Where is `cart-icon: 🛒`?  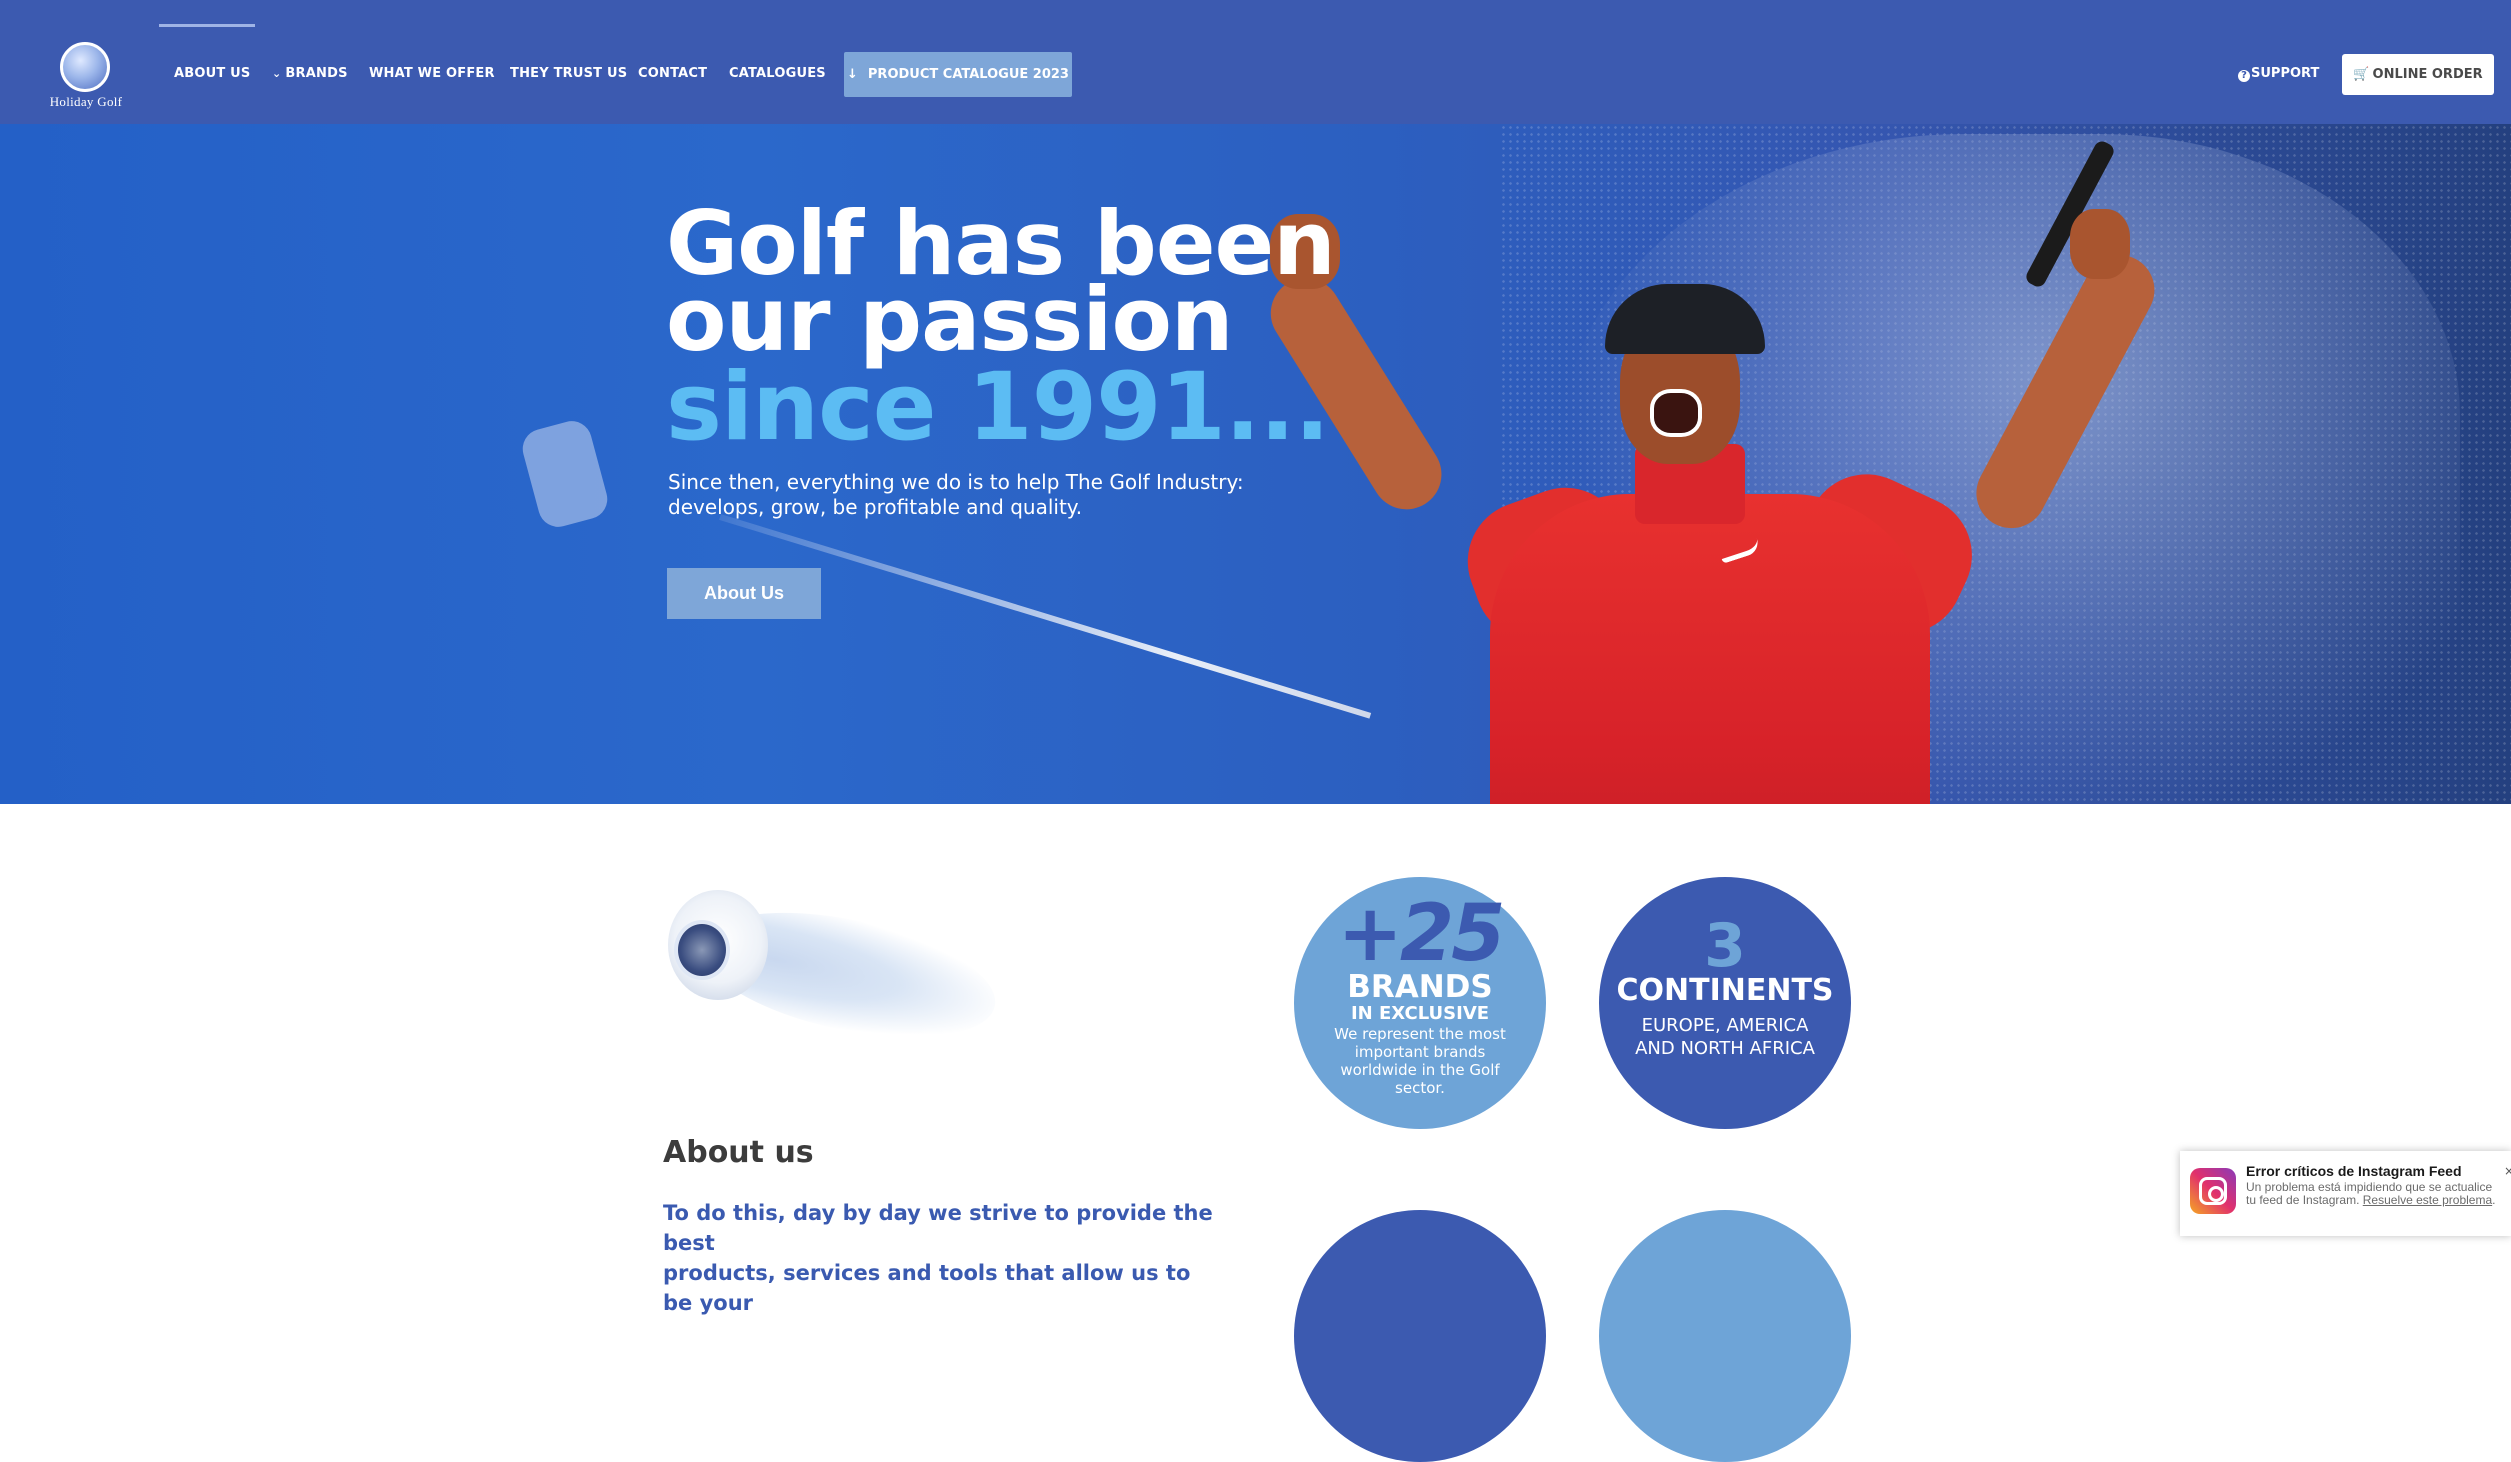 cart-icon: 🛒 is located at coordinates (2361, 74).